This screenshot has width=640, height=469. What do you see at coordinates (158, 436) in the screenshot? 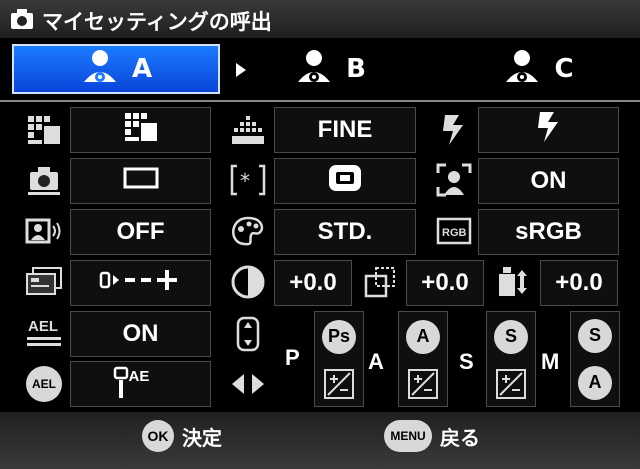
I see `ok-badge-icon: OK` at bounding box center [158, 436].